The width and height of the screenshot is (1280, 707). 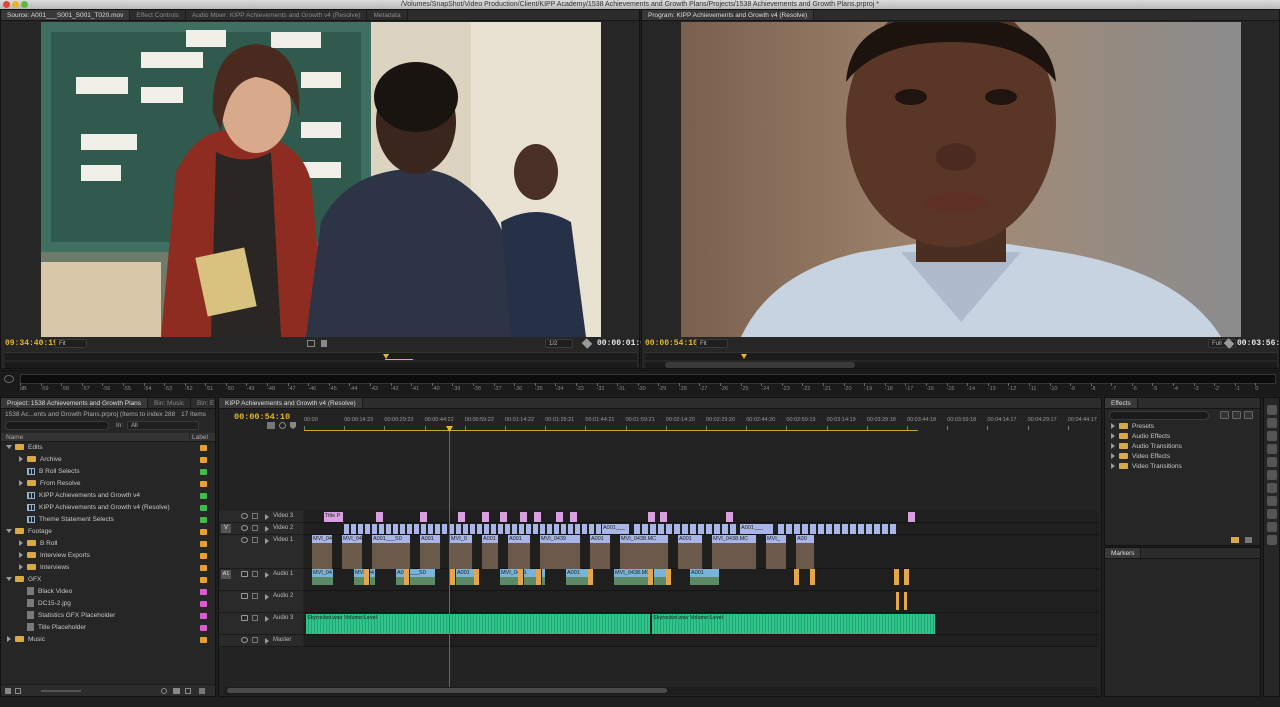 What do you see at coordinates (158, 15) in the screenshot?
I see `tab-effect-controls: Effect Controls` at bounding box center [158, 15].